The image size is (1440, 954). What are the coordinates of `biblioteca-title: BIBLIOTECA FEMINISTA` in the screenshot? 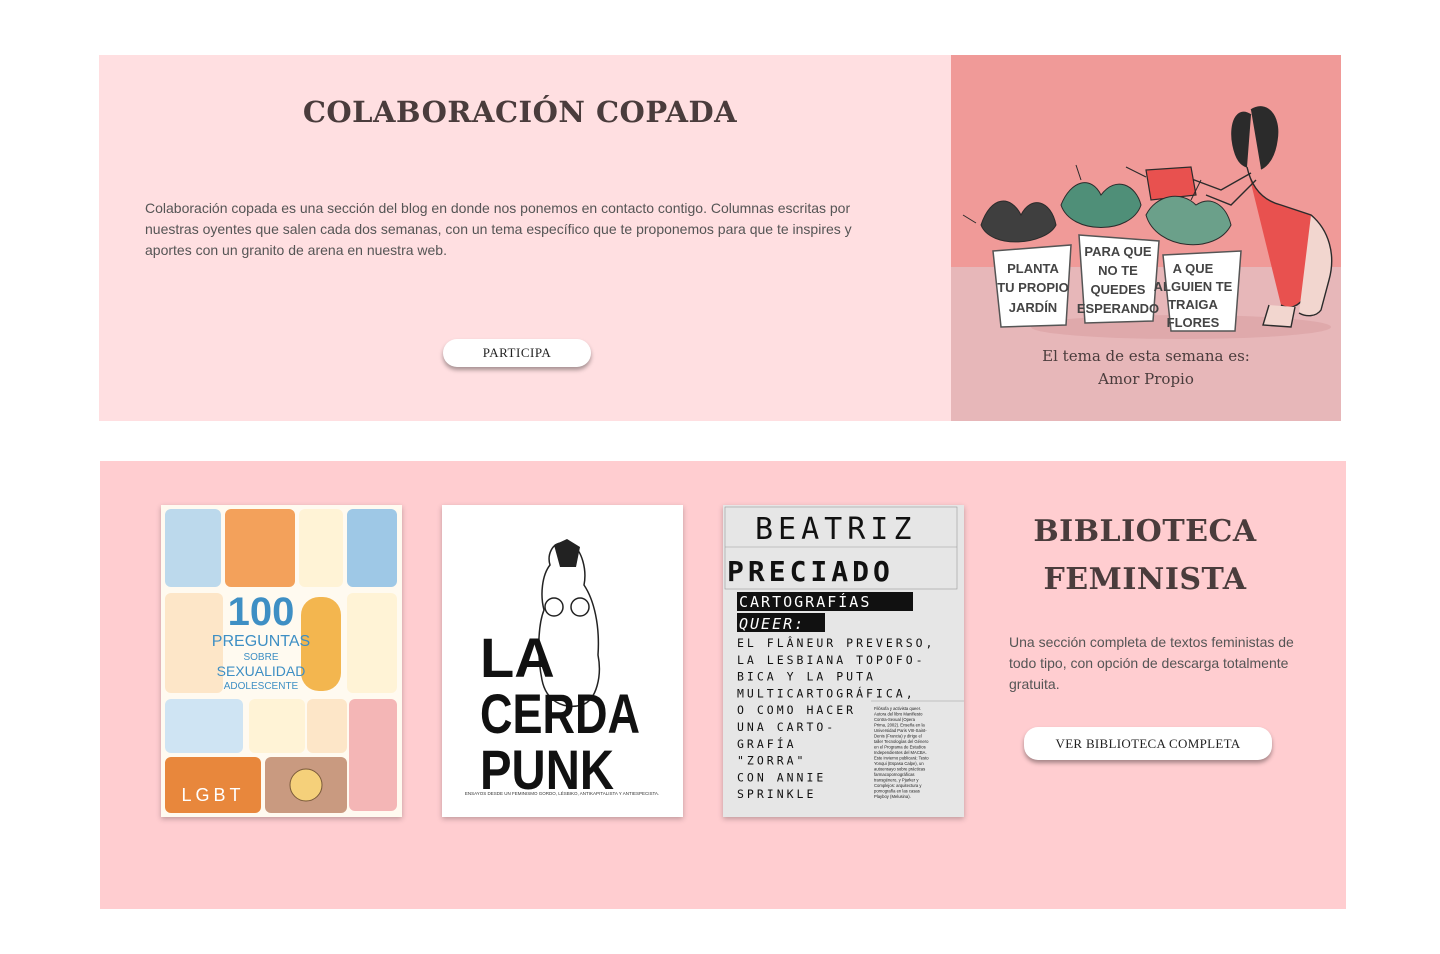 It's located at (1145, 556).